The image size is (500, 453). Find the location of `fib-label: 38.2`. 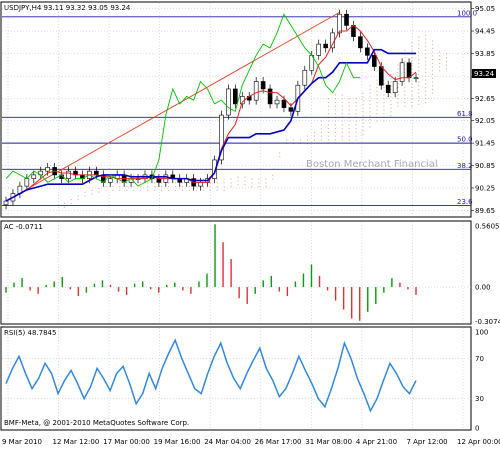

fib-label: 38.2 is located at coordinates (465, 166).